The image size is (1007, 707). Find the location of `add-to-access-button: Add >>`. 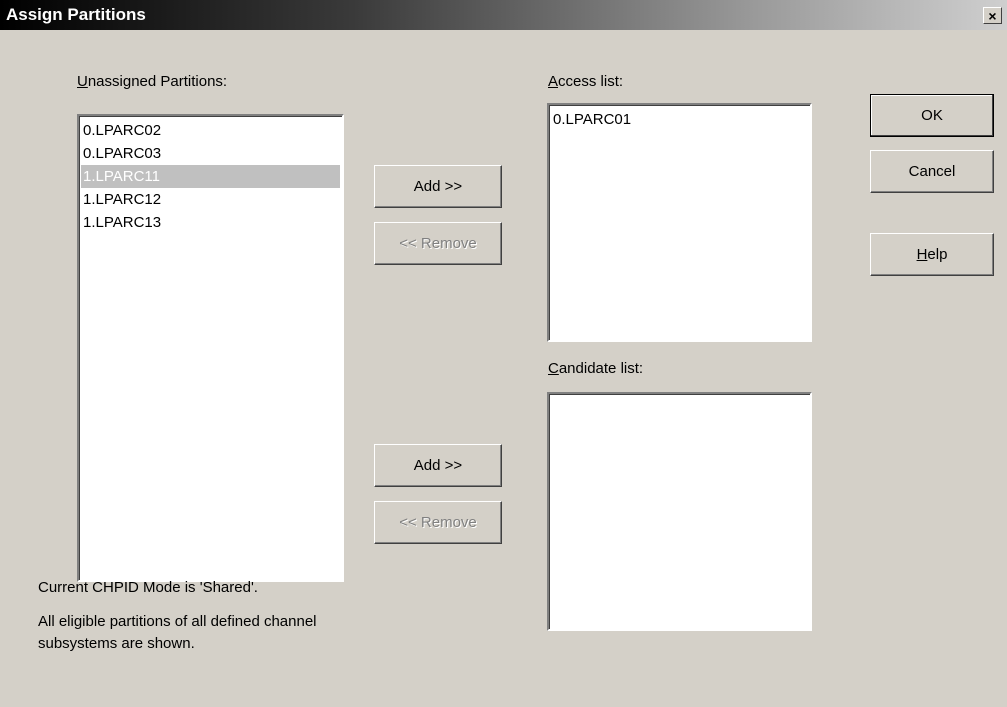

add-to-access-button: Add >> is located at coordinates (438, 186).